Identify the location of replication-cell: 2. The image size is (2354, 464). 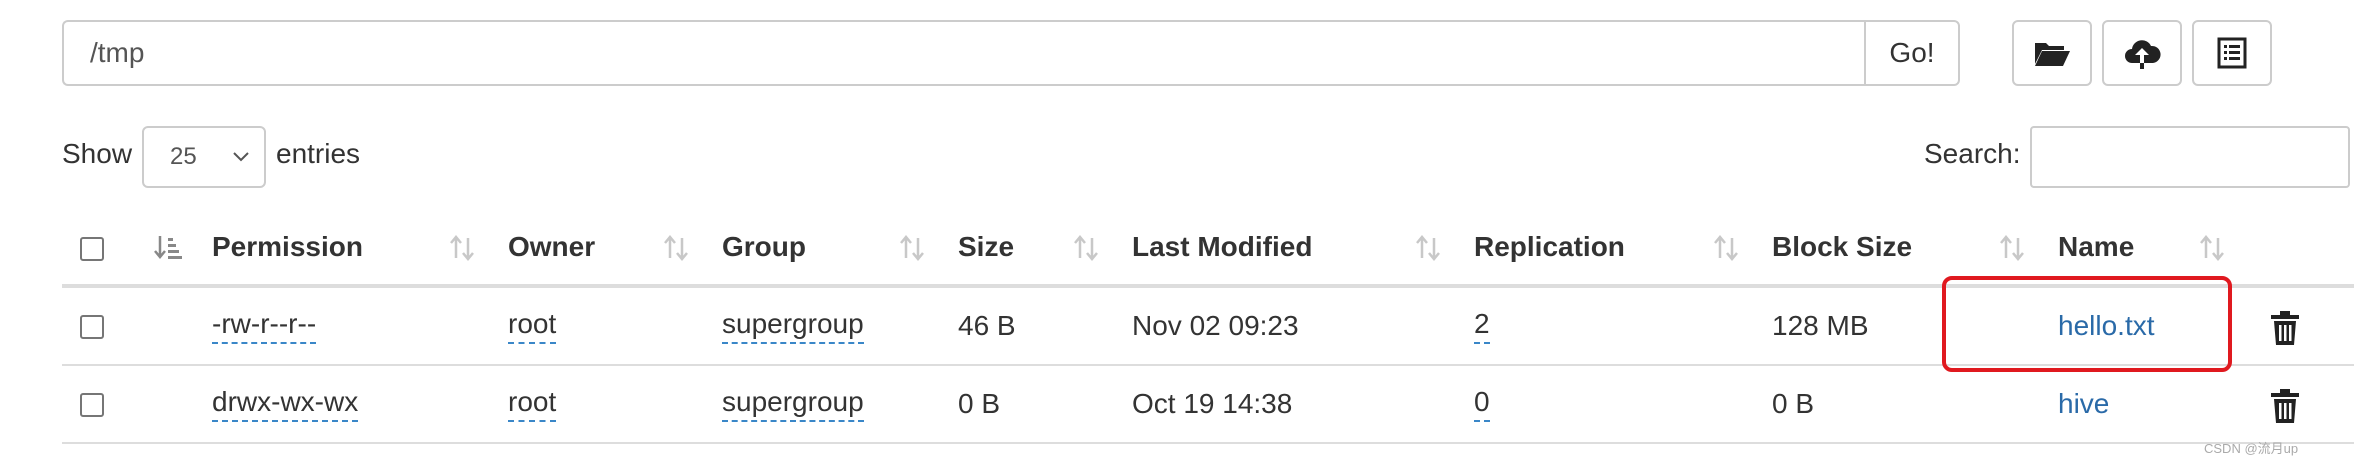
(1482, 326).